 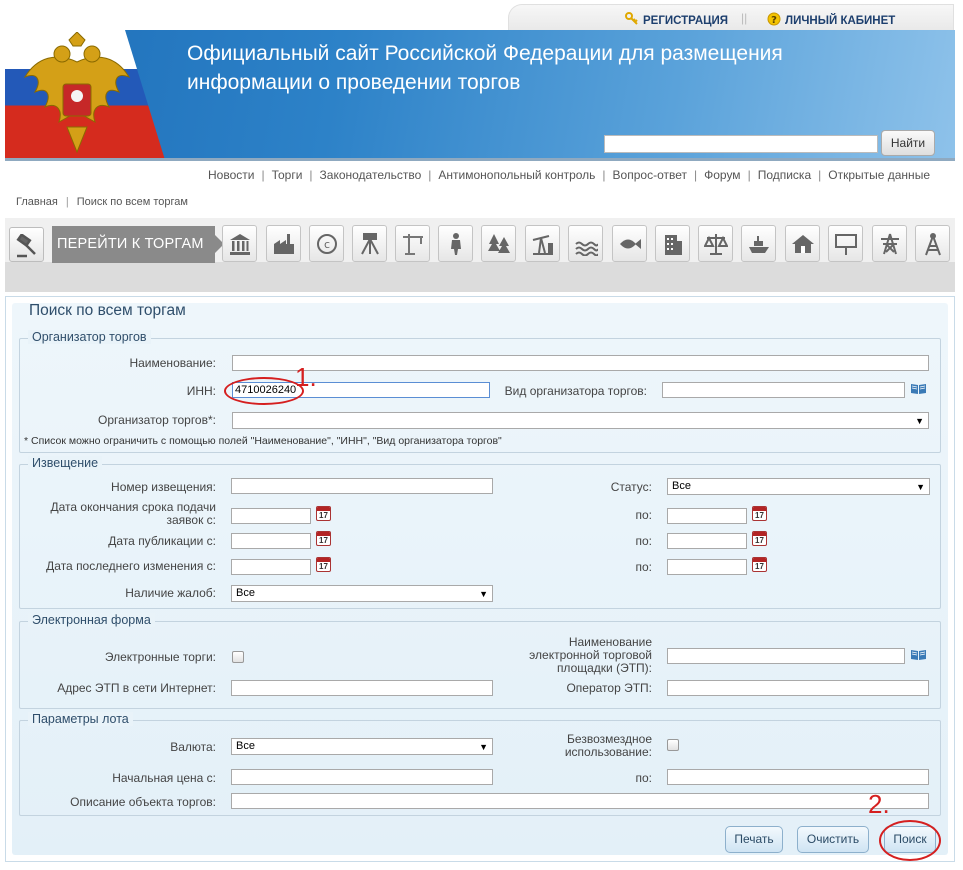 I want to click on scales-icon, so click(x=716, y=244).